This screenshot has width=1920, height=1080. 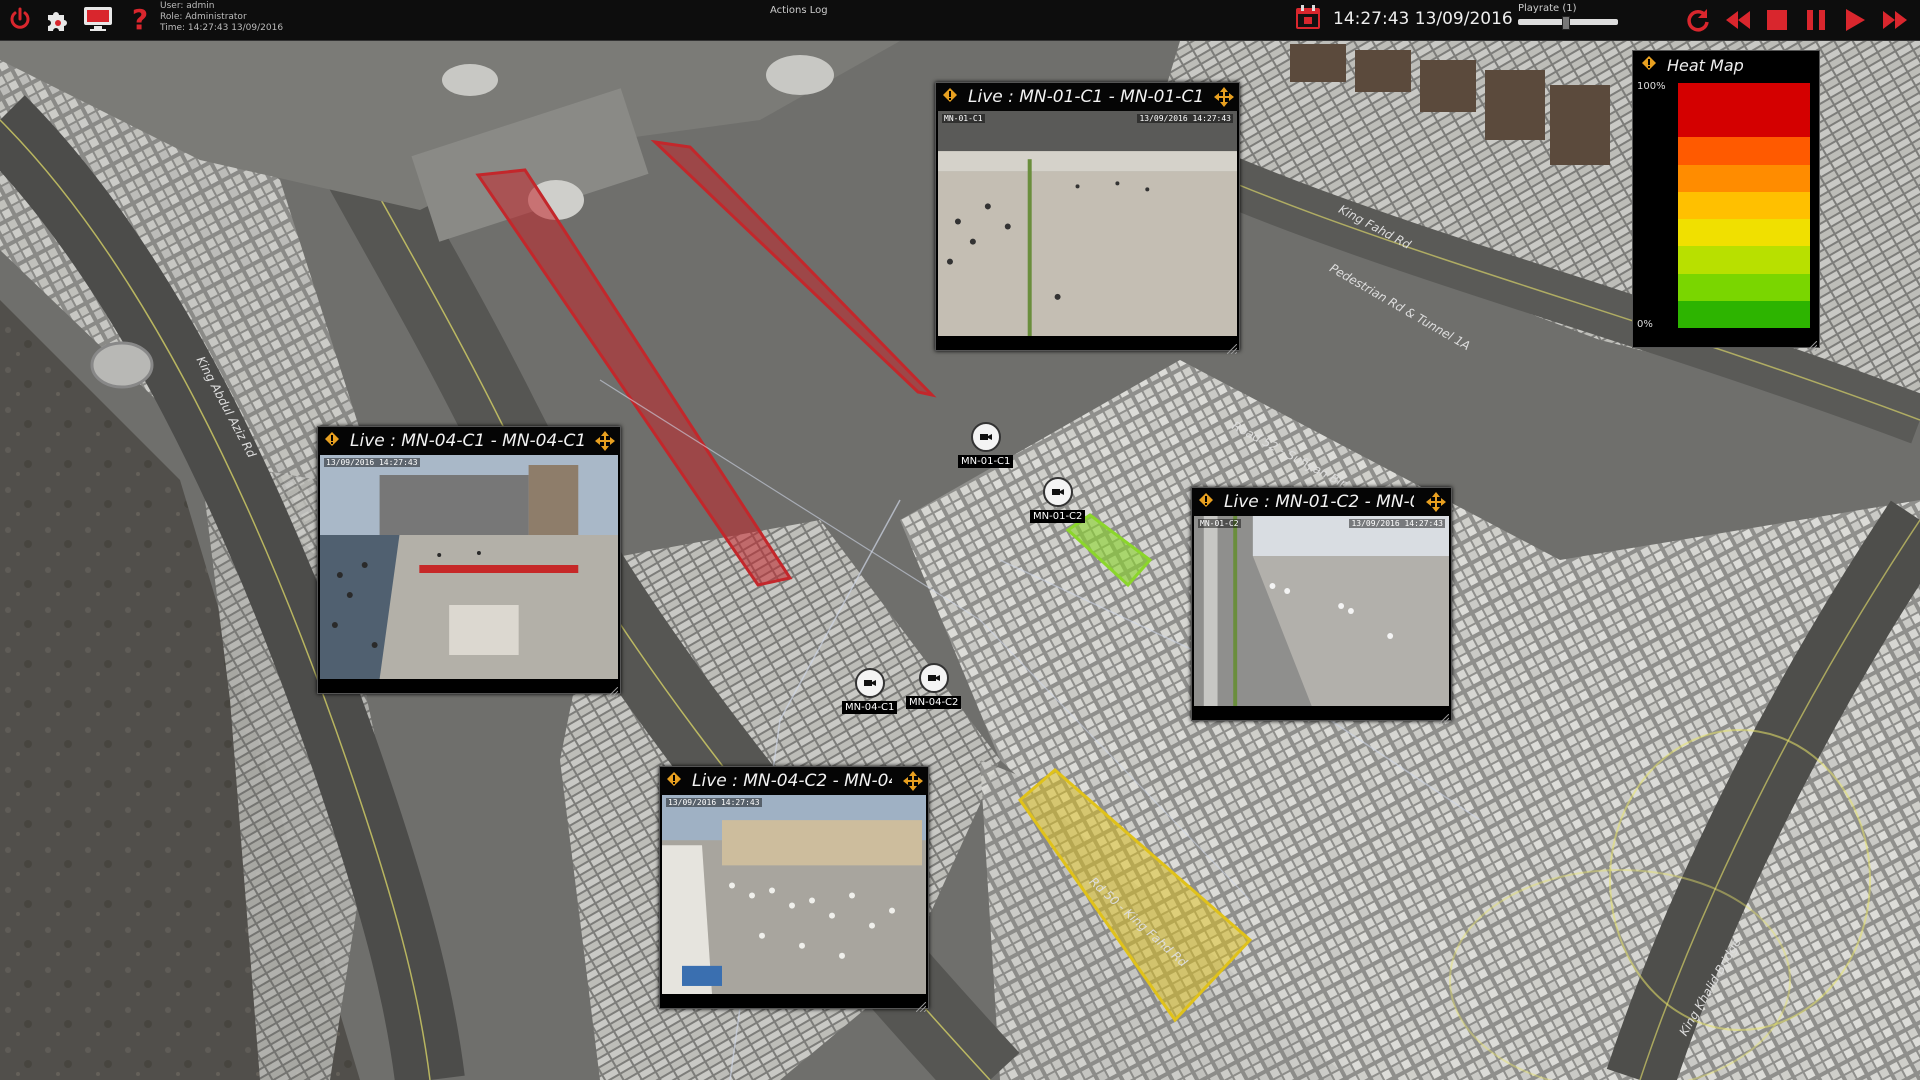 I want to click on camera-overlay-id: MN-01-C2, so click(x=1219, y=523).